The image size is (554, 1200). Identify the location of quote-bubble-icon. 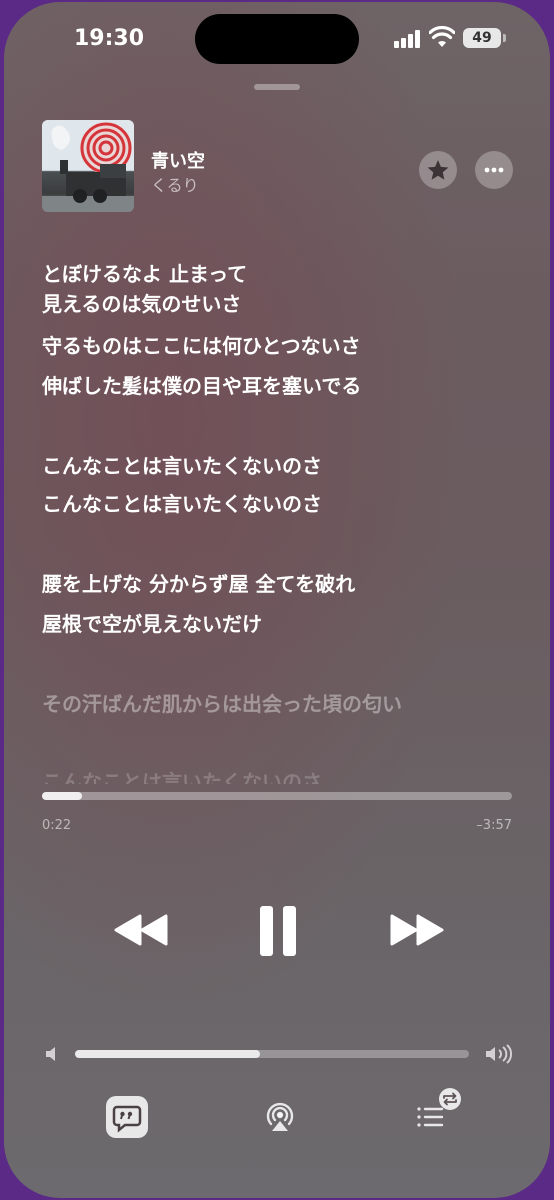
(127, 1119).